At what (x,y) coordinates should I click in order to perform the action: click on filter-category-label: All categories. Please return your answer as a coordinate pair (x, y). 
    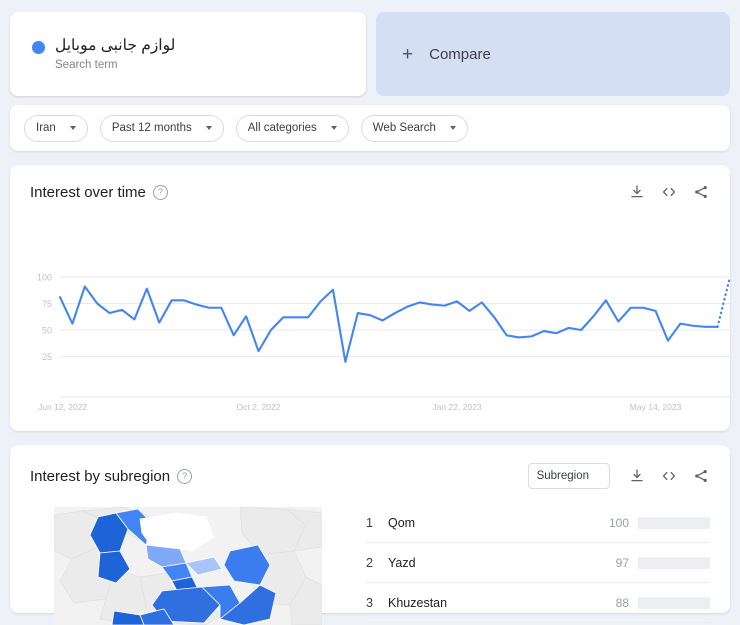
    Looking at the image, I should click on (282, 128).